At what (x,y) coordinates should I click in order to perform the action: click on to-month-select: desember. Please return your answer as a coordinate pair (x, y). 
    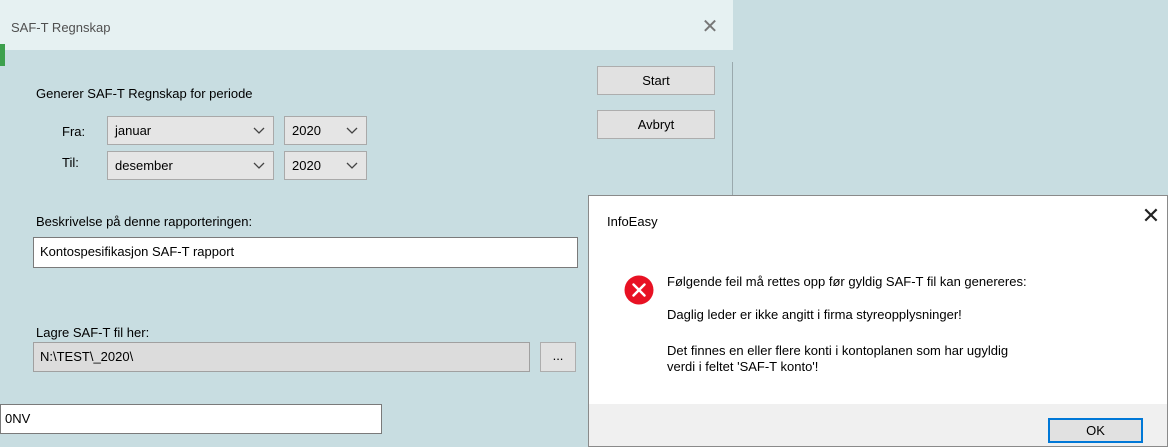
    Looking at the image, I should click on (190, 165).